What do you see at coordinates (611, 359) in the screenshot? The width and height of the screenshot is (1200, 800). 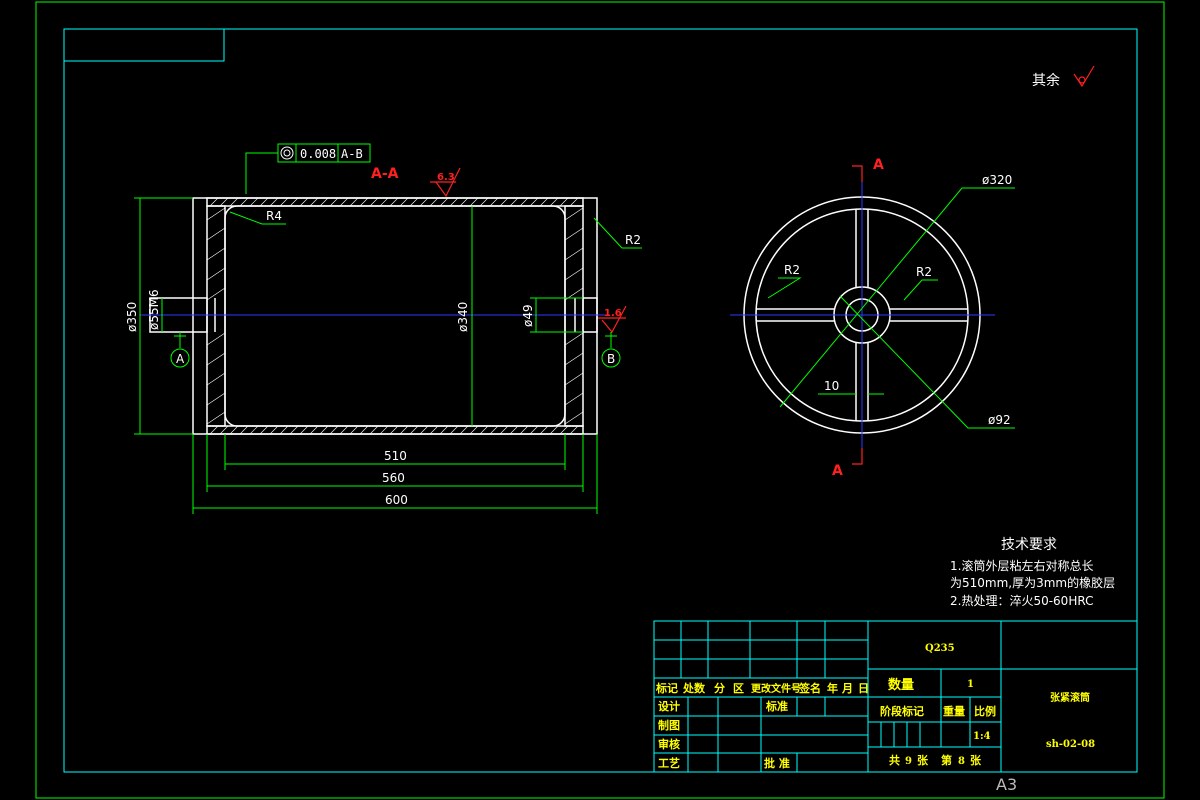 I see `datum-b-label: B` at bounding box center [611, 359].